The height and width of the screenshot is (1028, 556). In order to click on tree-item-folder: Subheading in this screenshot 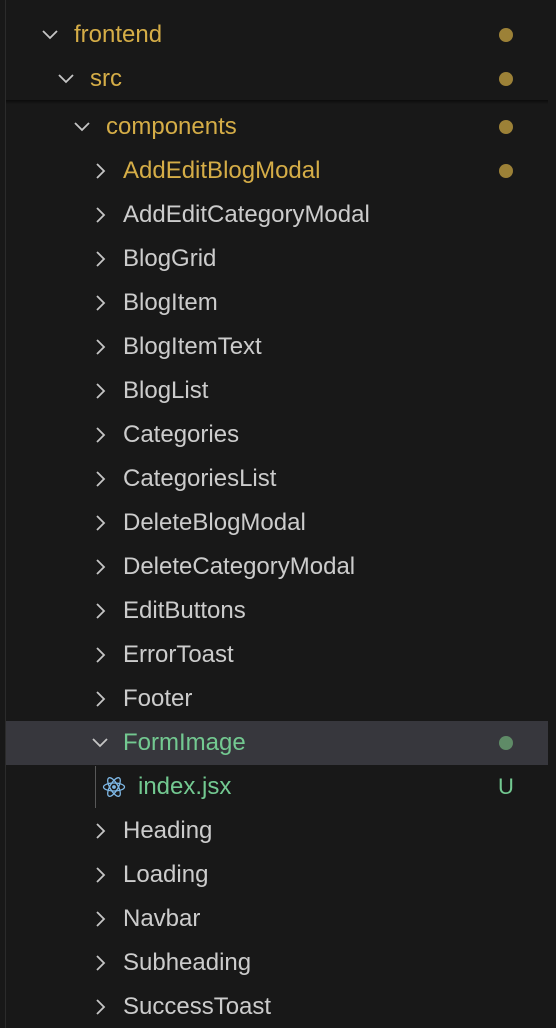, I will do `click(274, 963)`.